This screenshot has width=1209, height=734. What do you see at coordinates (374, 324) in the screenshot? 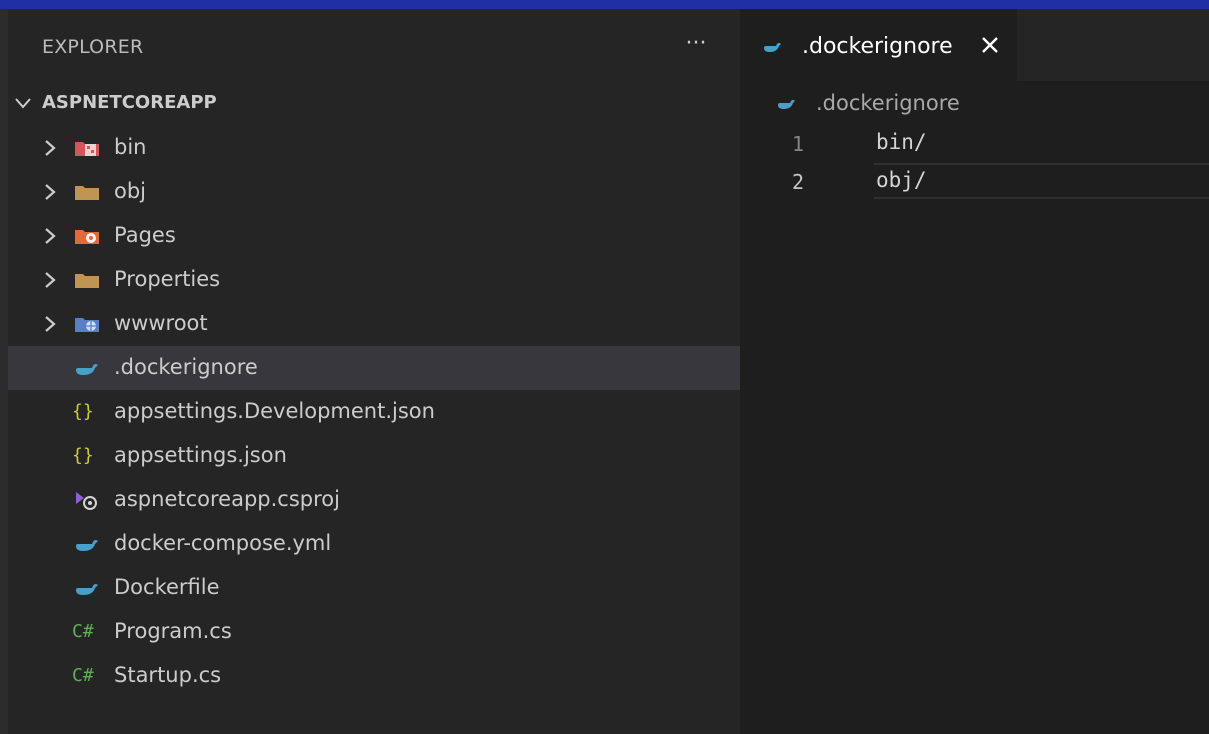
I see `tree-item-wwwroot: wwwroot` at bounding box center [374, 324].